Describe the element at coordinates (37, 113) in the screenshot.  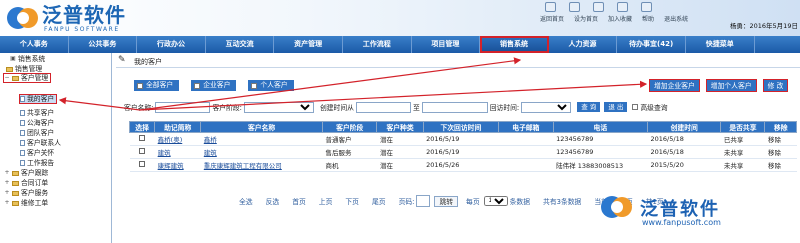
I see `sidebar-item-shared: 共享客户` at that location.